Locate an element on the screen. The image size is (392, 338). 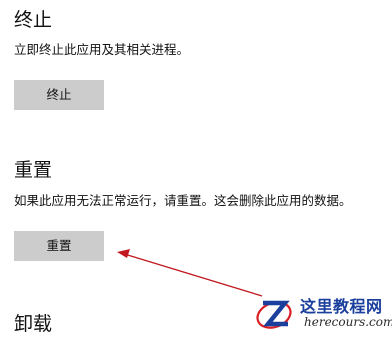
reset-button: 重置 is located at coordinates (59, 246).